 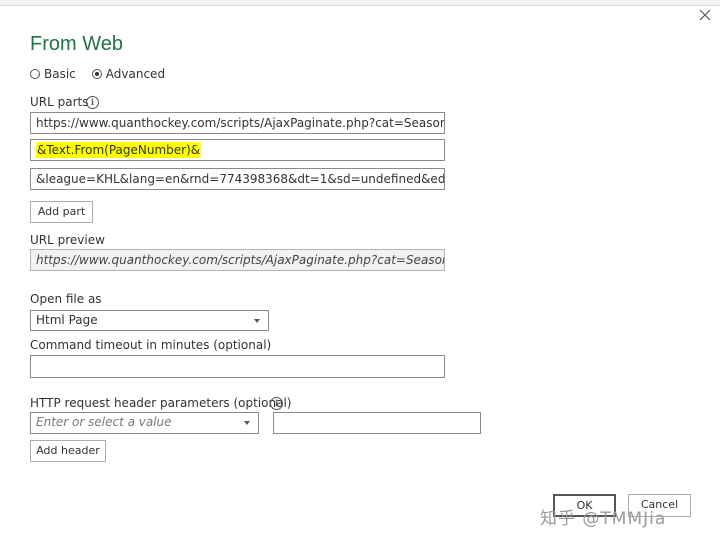 I want to click on open-file-as-select: Html Page, so click(x=149, y=320).